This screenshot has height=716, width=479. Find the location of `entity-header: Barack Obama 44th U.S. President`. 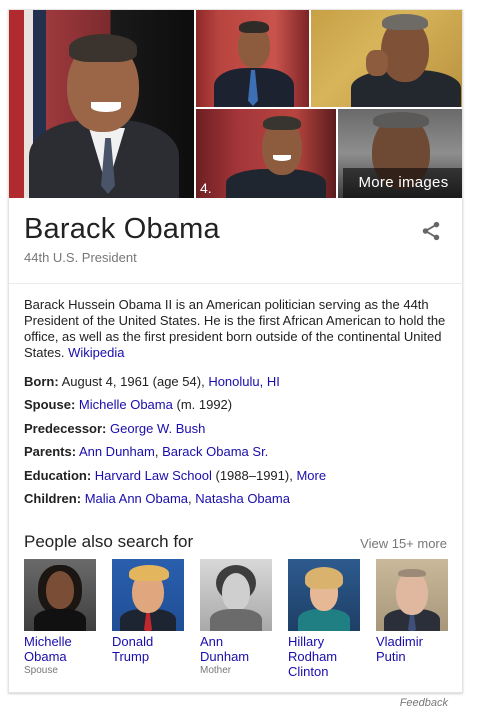

entity-header: Barack Obama 44th U.S. President is located at coordinates (235, 241).